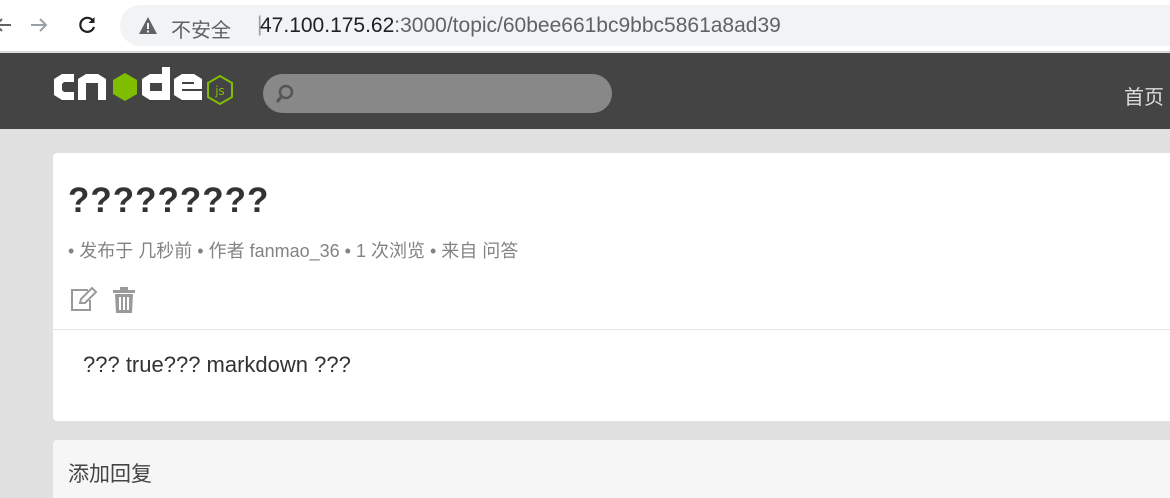 Image resolution: width=1170 pixels, height=498 pixels. What do you see at coordinates (83, 300) in the screenshot?
I see `edit-icon` at bounding box center [83, 300].